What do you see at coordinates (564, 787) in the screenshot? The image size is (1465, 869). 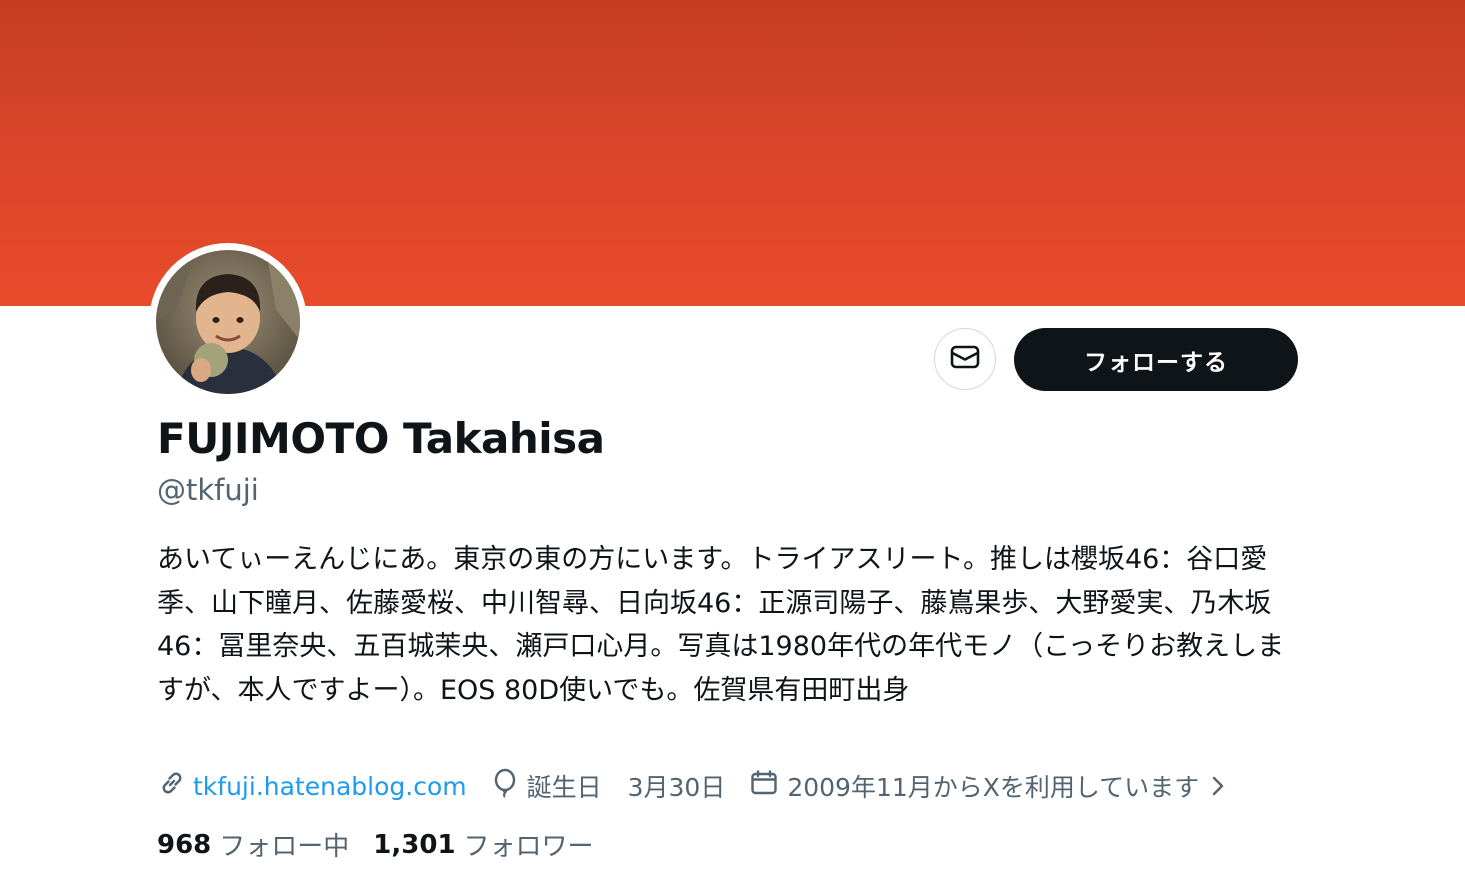 I see `birthday-label: 誕生日` at bounding box center [564, 787].